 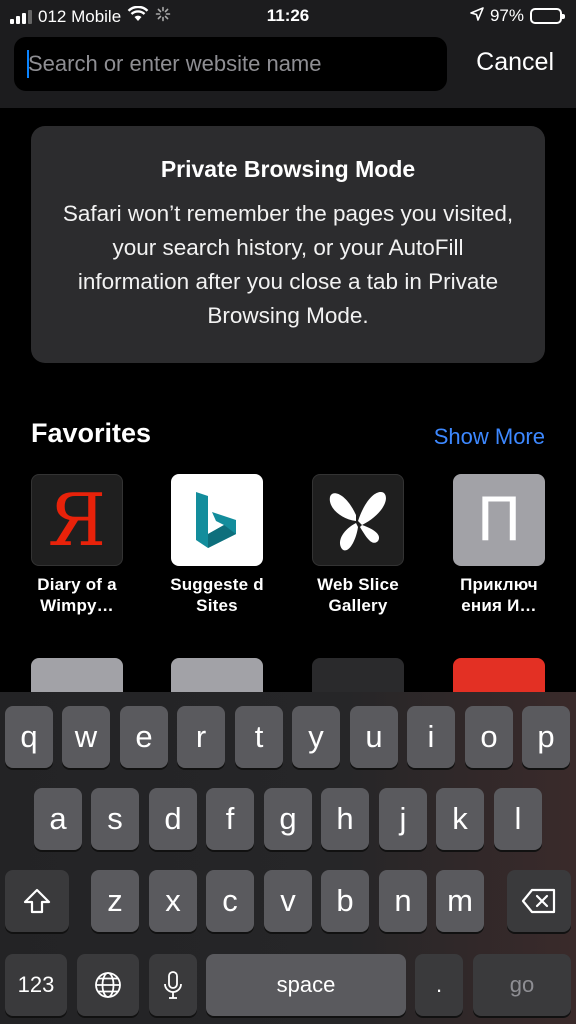 What do you see at coordinates (316, 737) in the screenshot?
I see `key-y: y` at bounding box center [316, 737].